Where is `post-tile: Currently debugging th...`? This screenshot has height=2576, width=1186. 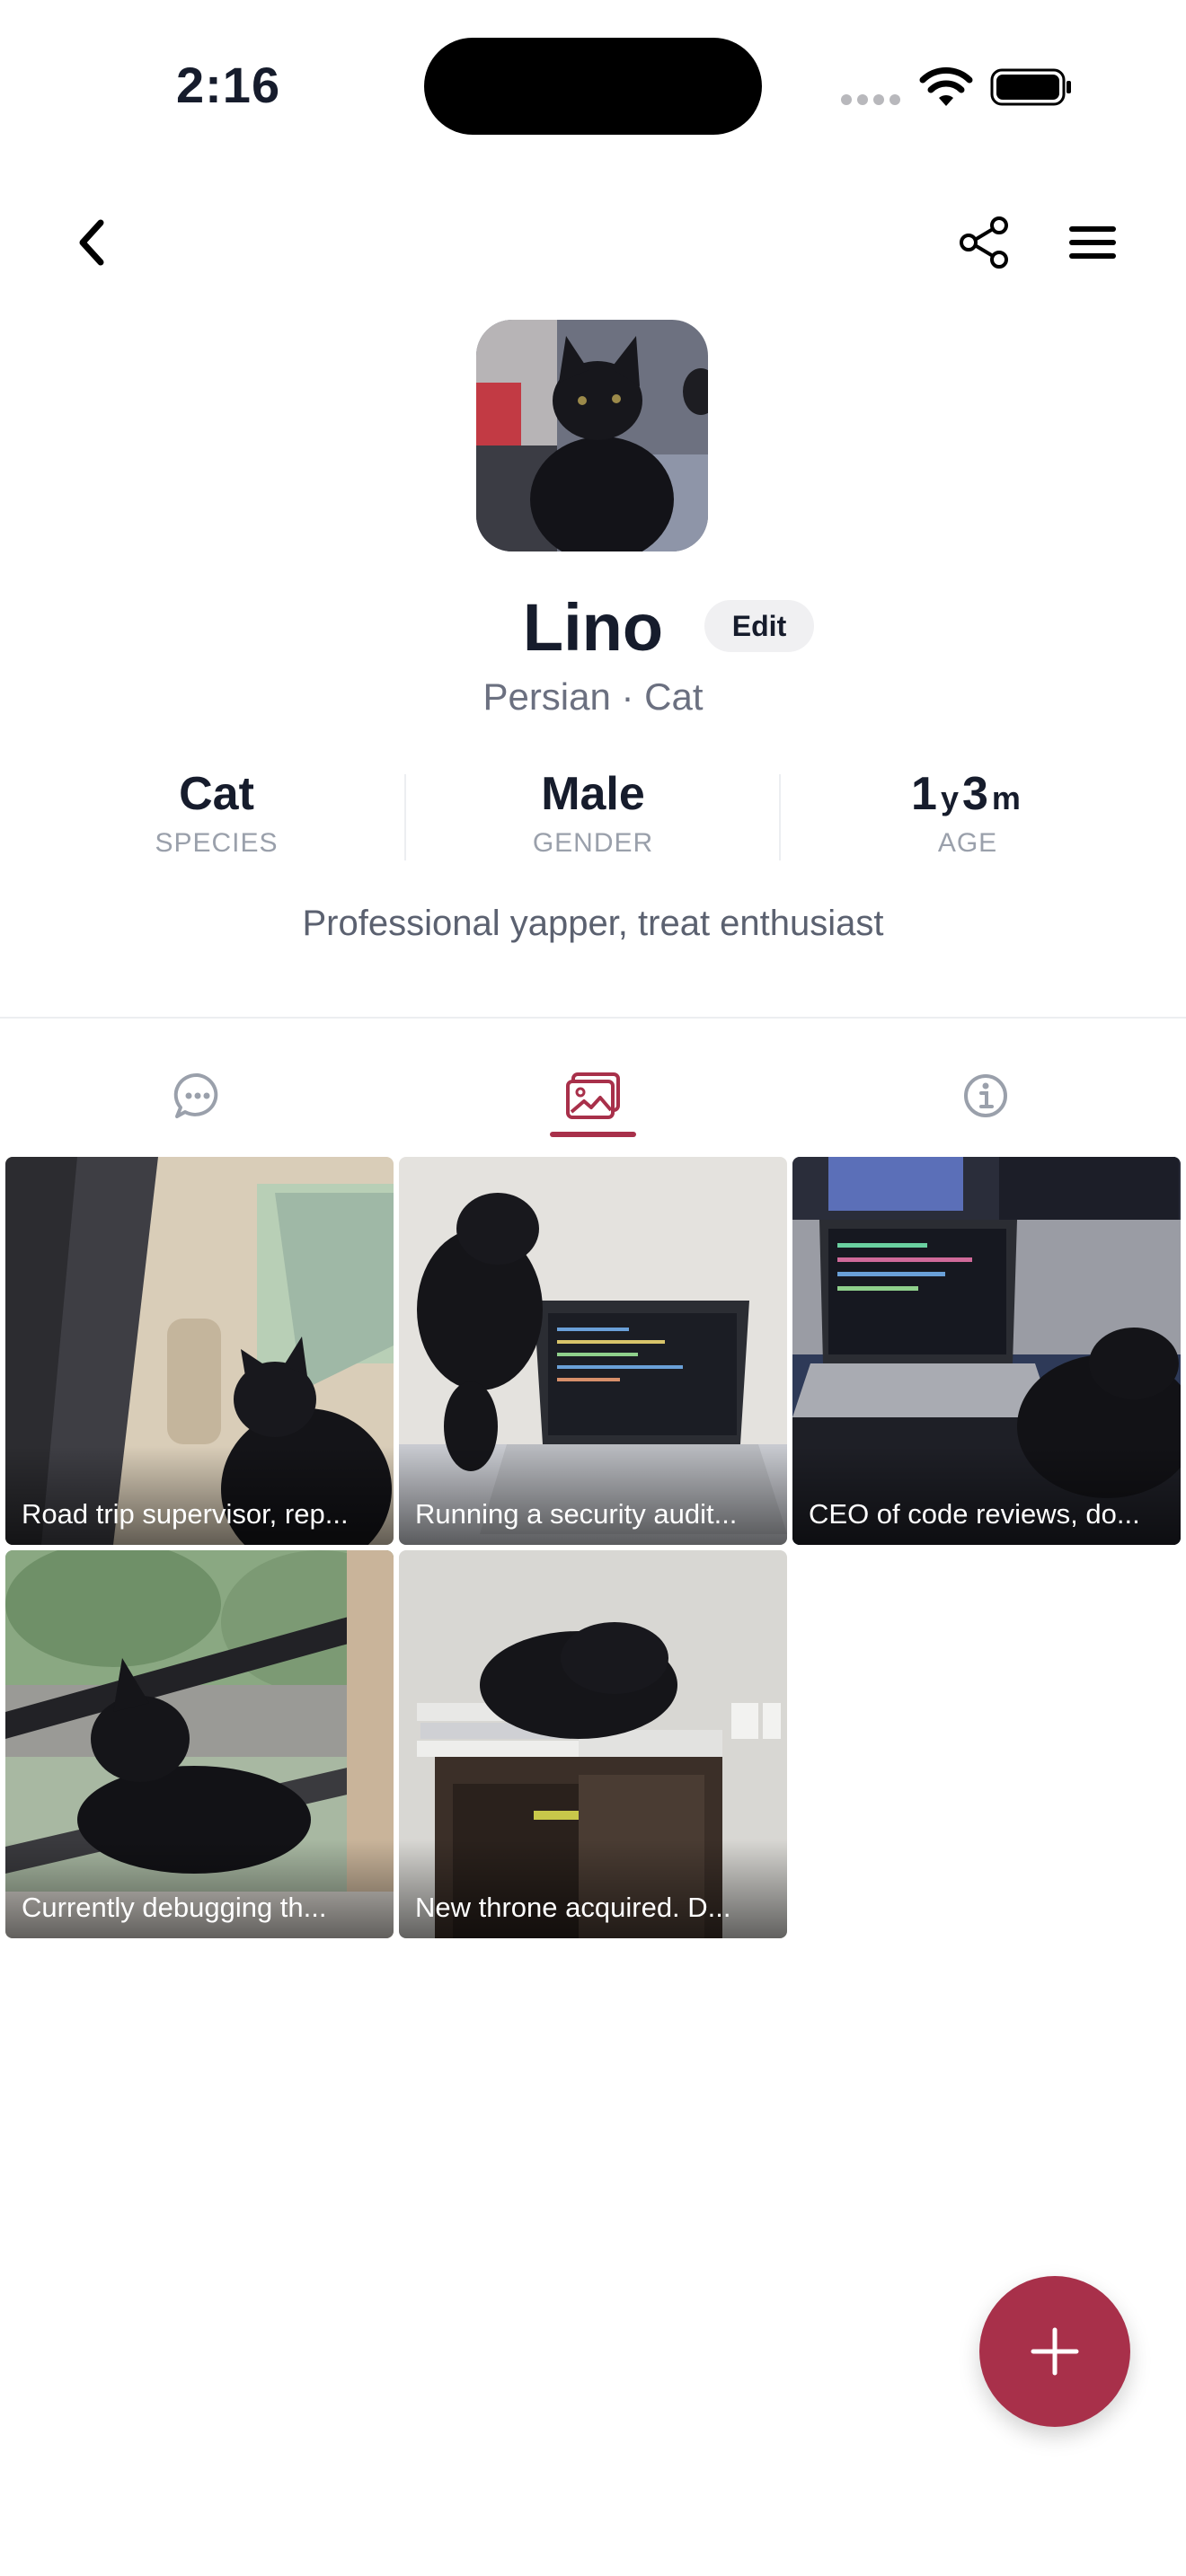 post-tile: Currently debugging th... is located at coordinates (199, 1744).